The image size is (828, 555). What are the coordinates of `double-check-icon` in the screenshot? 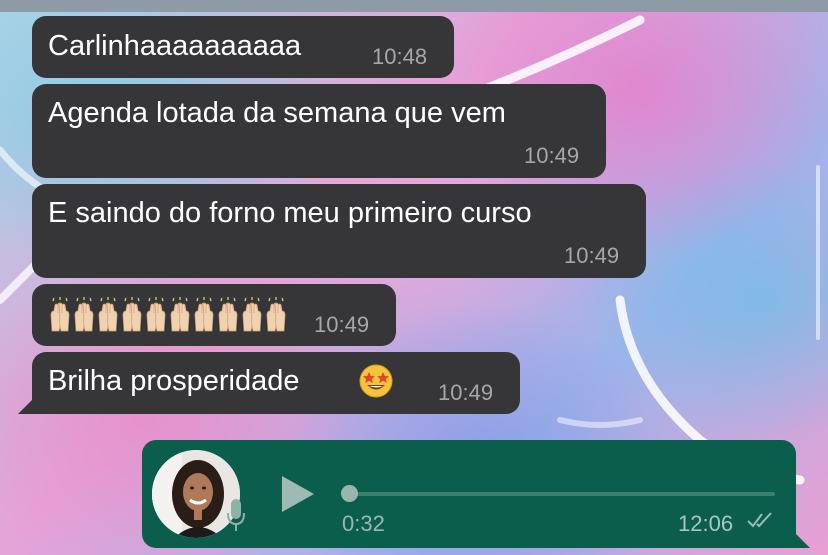 It's located at (759, 520).